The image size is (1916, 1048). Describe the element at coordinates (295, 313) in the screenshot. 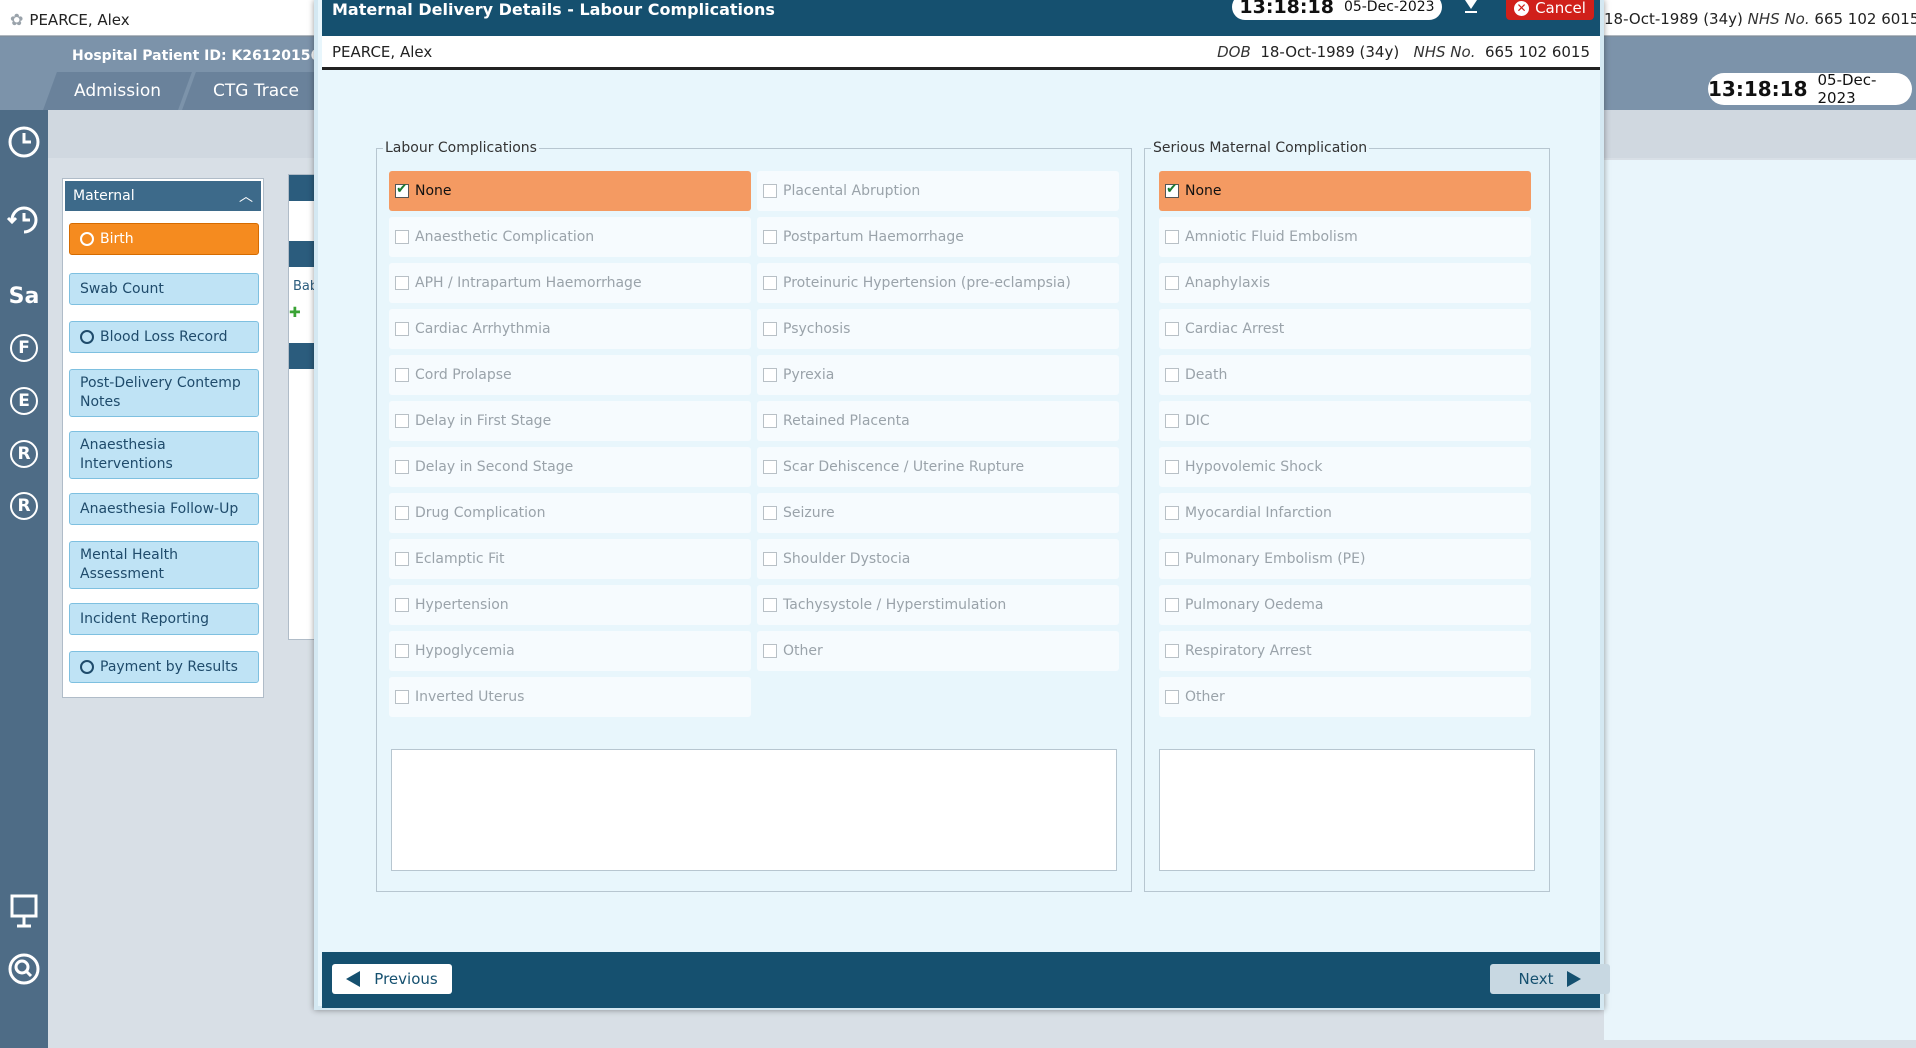

I see `add-icon: ✚` at that location.